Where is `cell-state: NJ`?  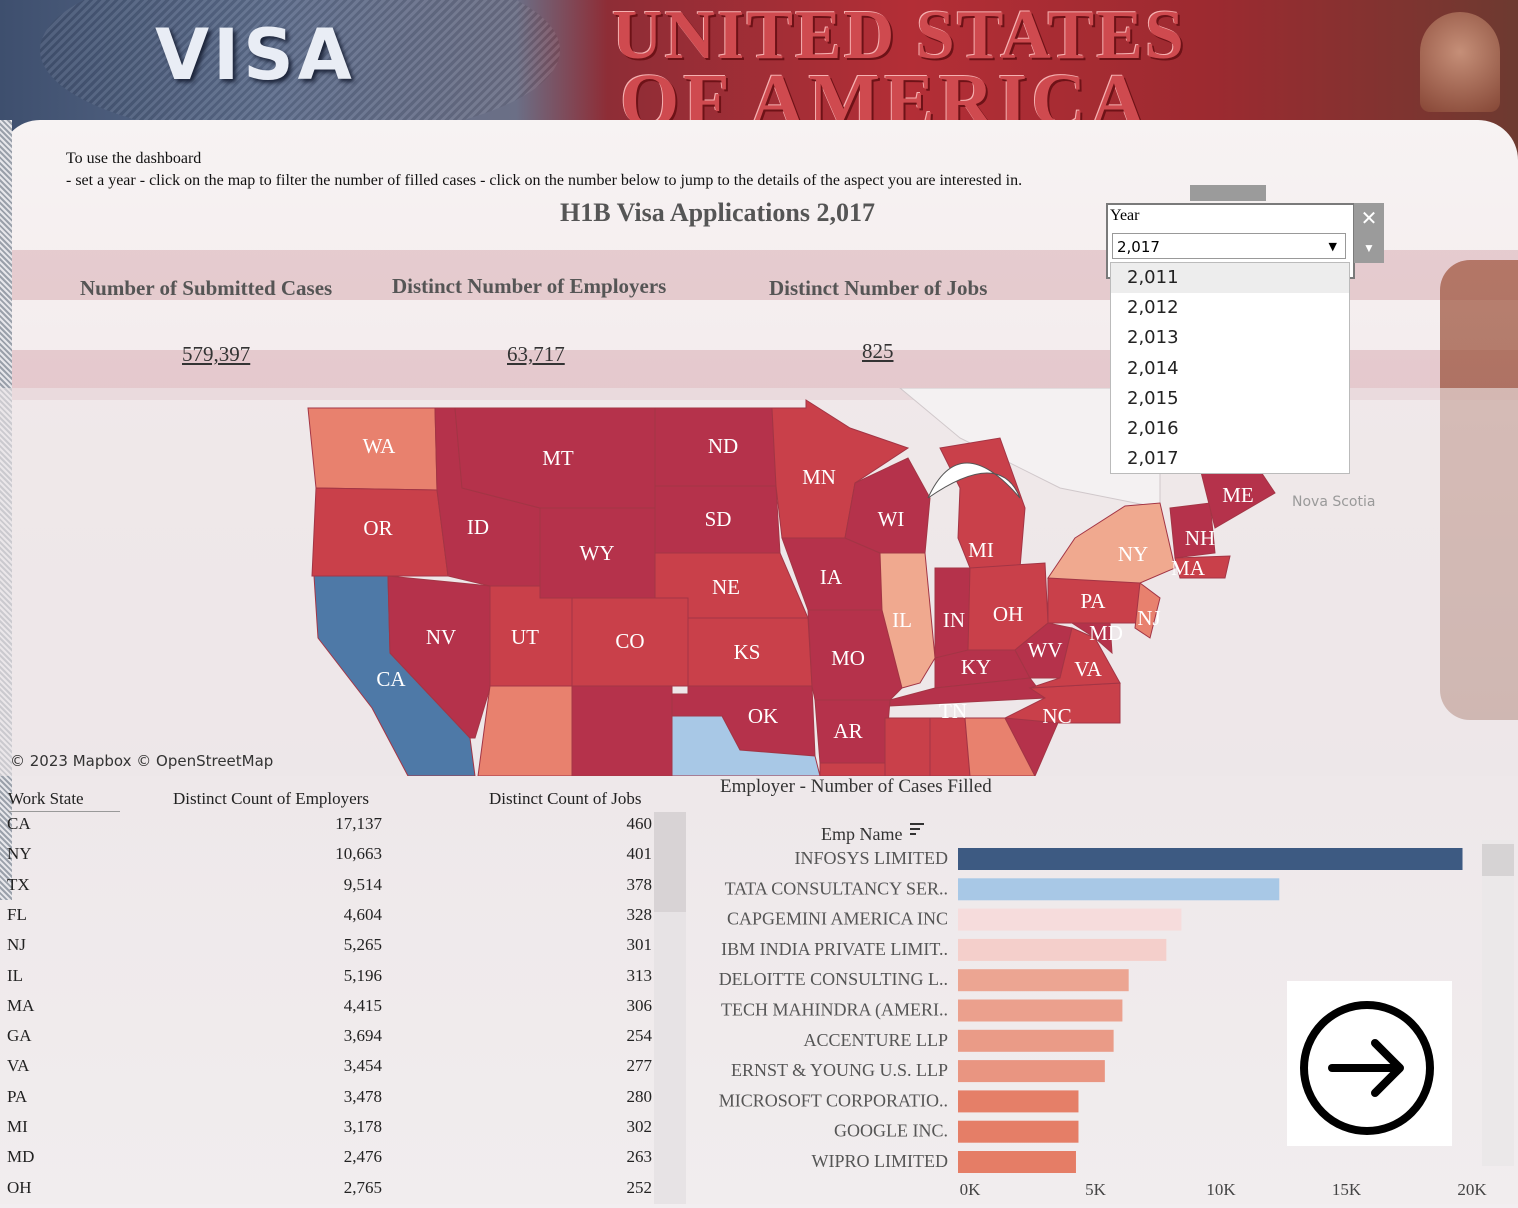 cell-state: NJ is located at coordinates (16, 945).